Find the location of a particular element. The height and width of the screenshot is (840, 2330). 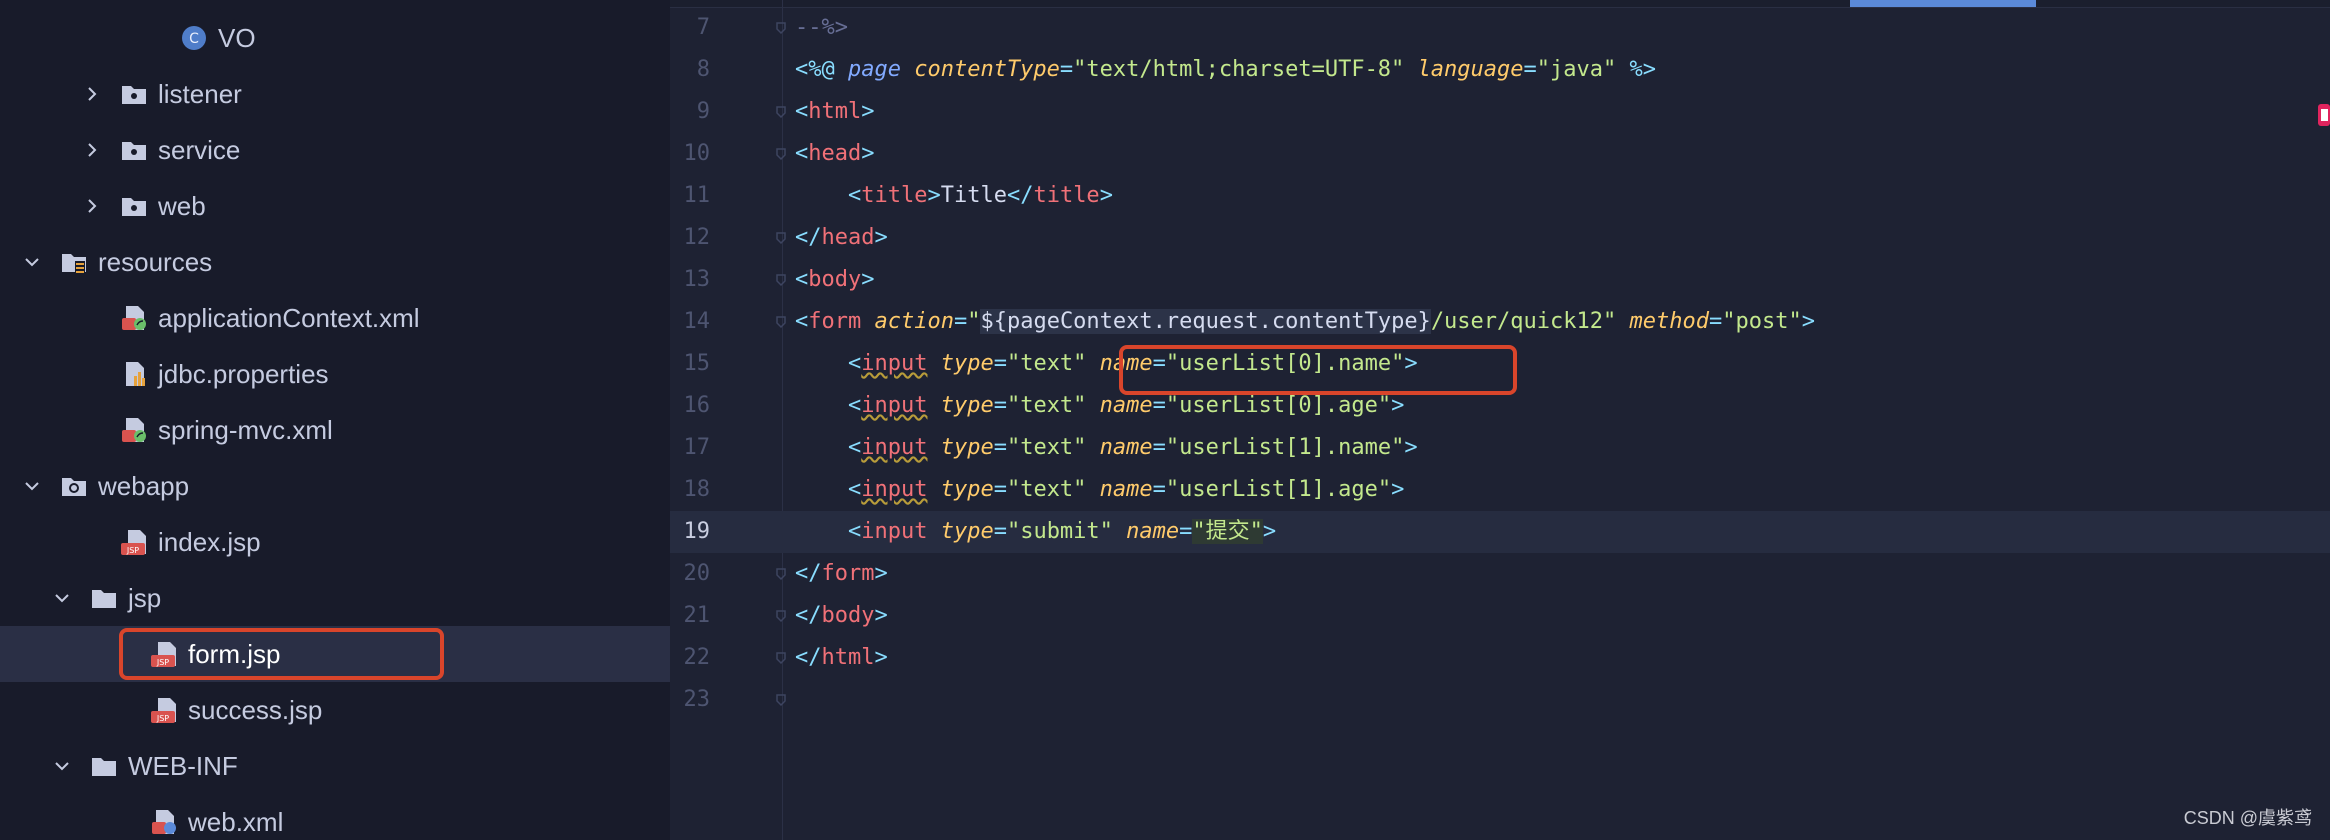

tree-item-vo: C VO is located at coordinates (335, 38).